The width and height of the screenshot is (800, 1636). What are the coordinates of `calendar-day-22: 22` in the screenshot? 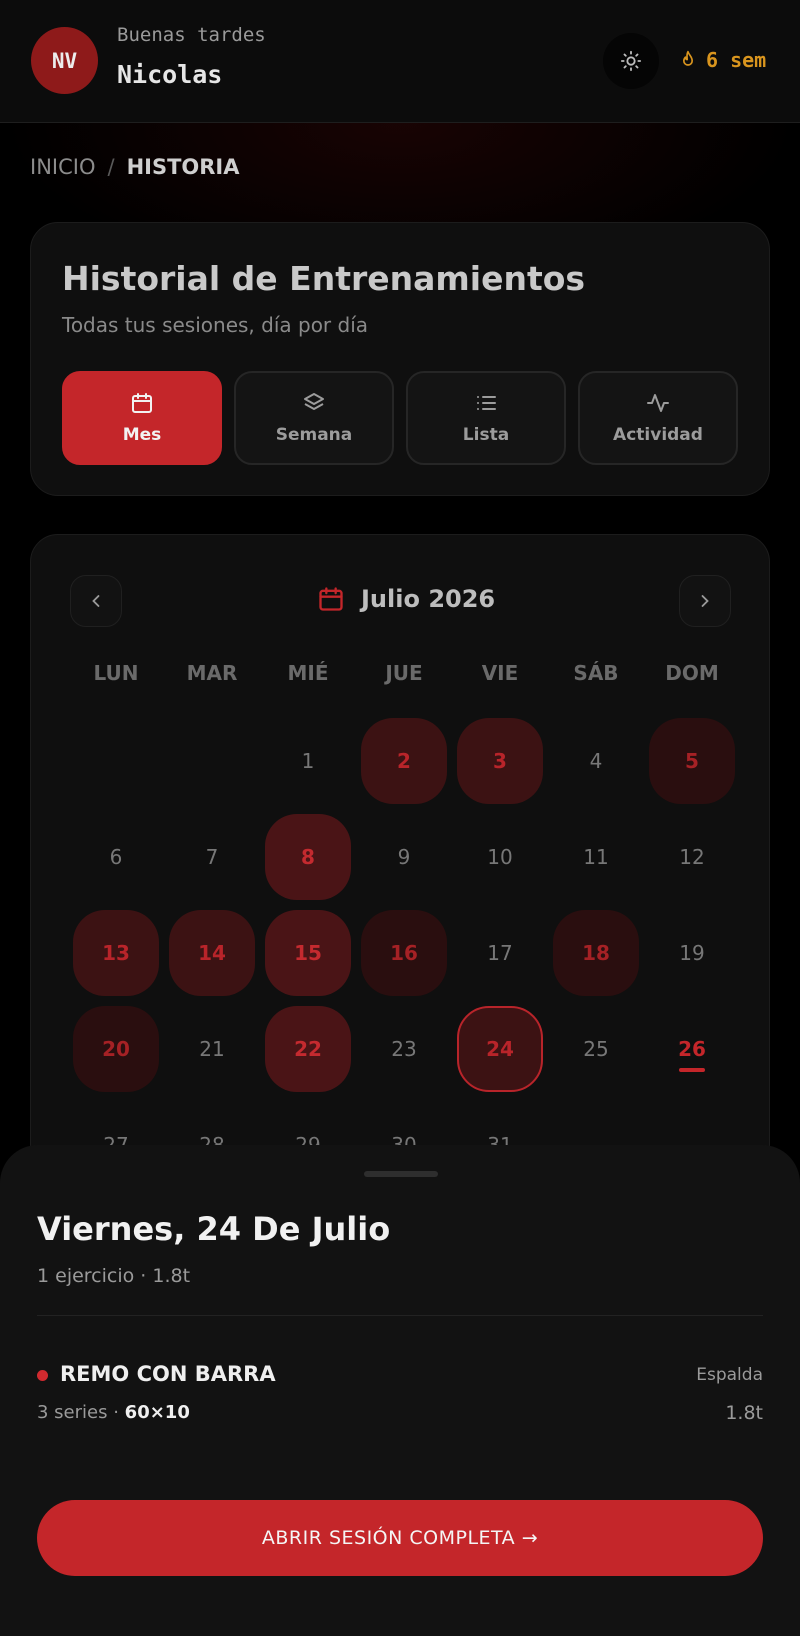 It's located at (308, 1049).